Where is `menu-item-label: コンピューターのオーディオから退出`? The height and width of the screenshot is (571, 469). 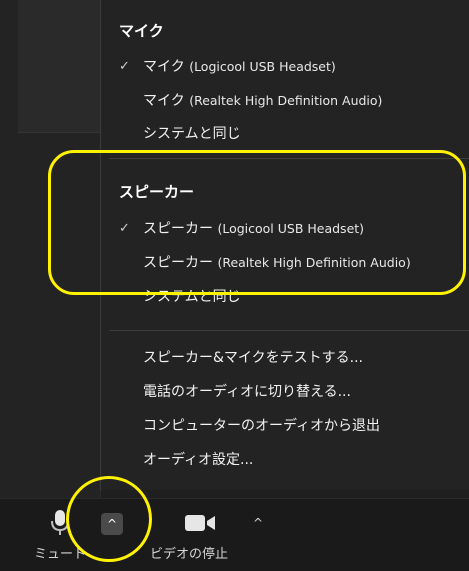
menu-item-label: コンピューターのオーディオから退出 is located at coordinates (262, 426).